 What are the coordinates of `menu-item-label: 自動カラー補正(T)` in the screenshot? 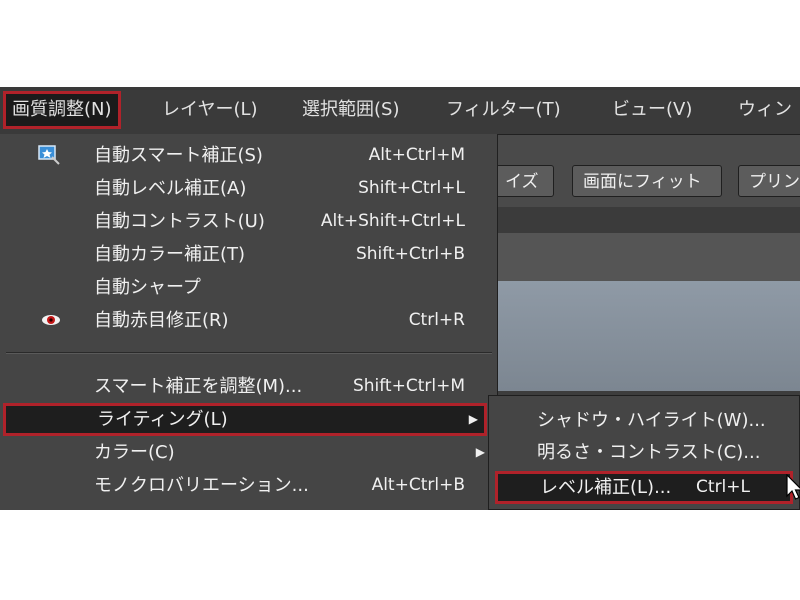 It's located at (170, 254).